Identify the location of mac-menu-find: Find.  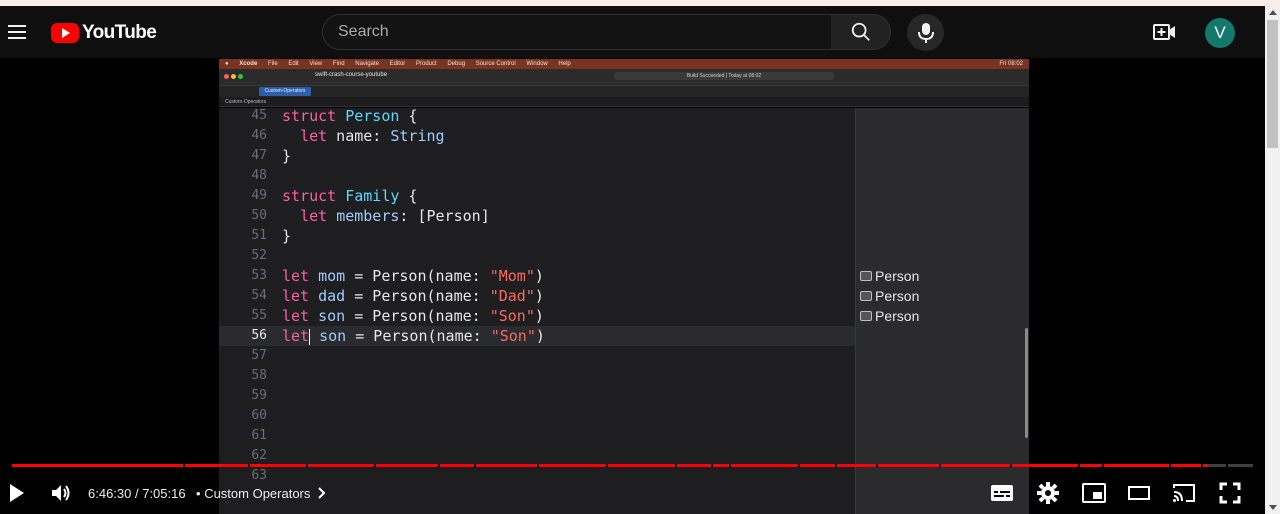
(338, 64).